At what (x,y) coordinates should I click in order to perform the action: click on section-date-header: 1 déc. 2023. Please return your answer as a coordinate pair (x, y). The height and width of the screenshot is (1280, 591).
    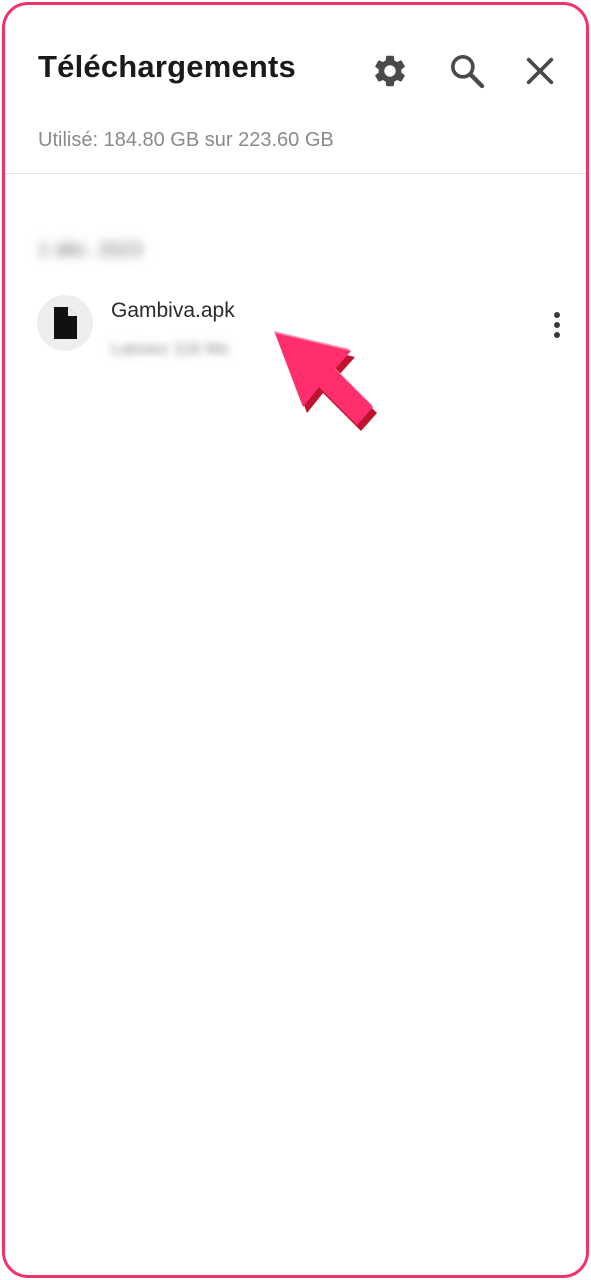
    Looking at the image, I should click on (90, 250).